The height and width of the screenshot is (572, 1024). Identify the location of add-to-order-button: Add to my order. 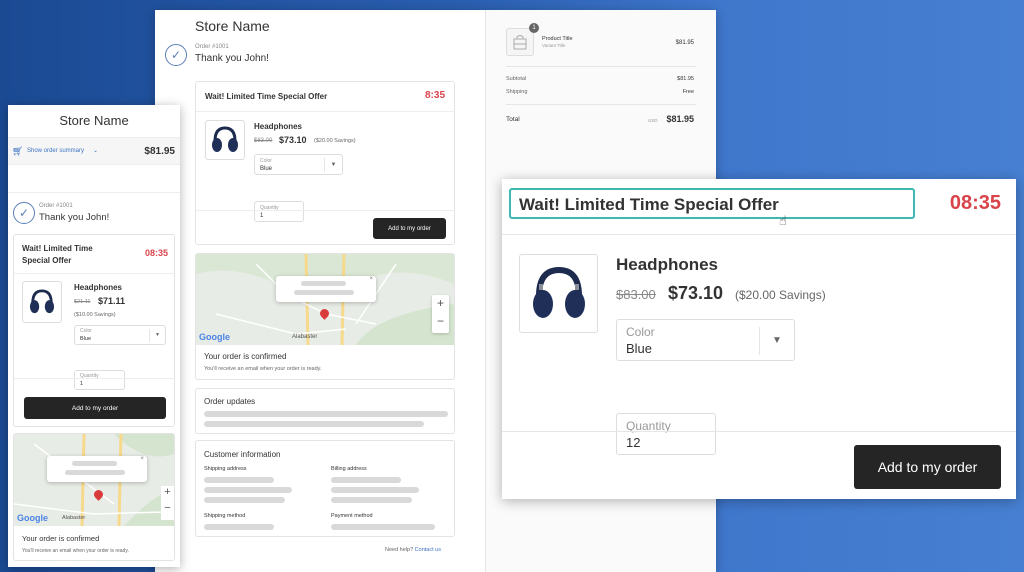
(409, 228).